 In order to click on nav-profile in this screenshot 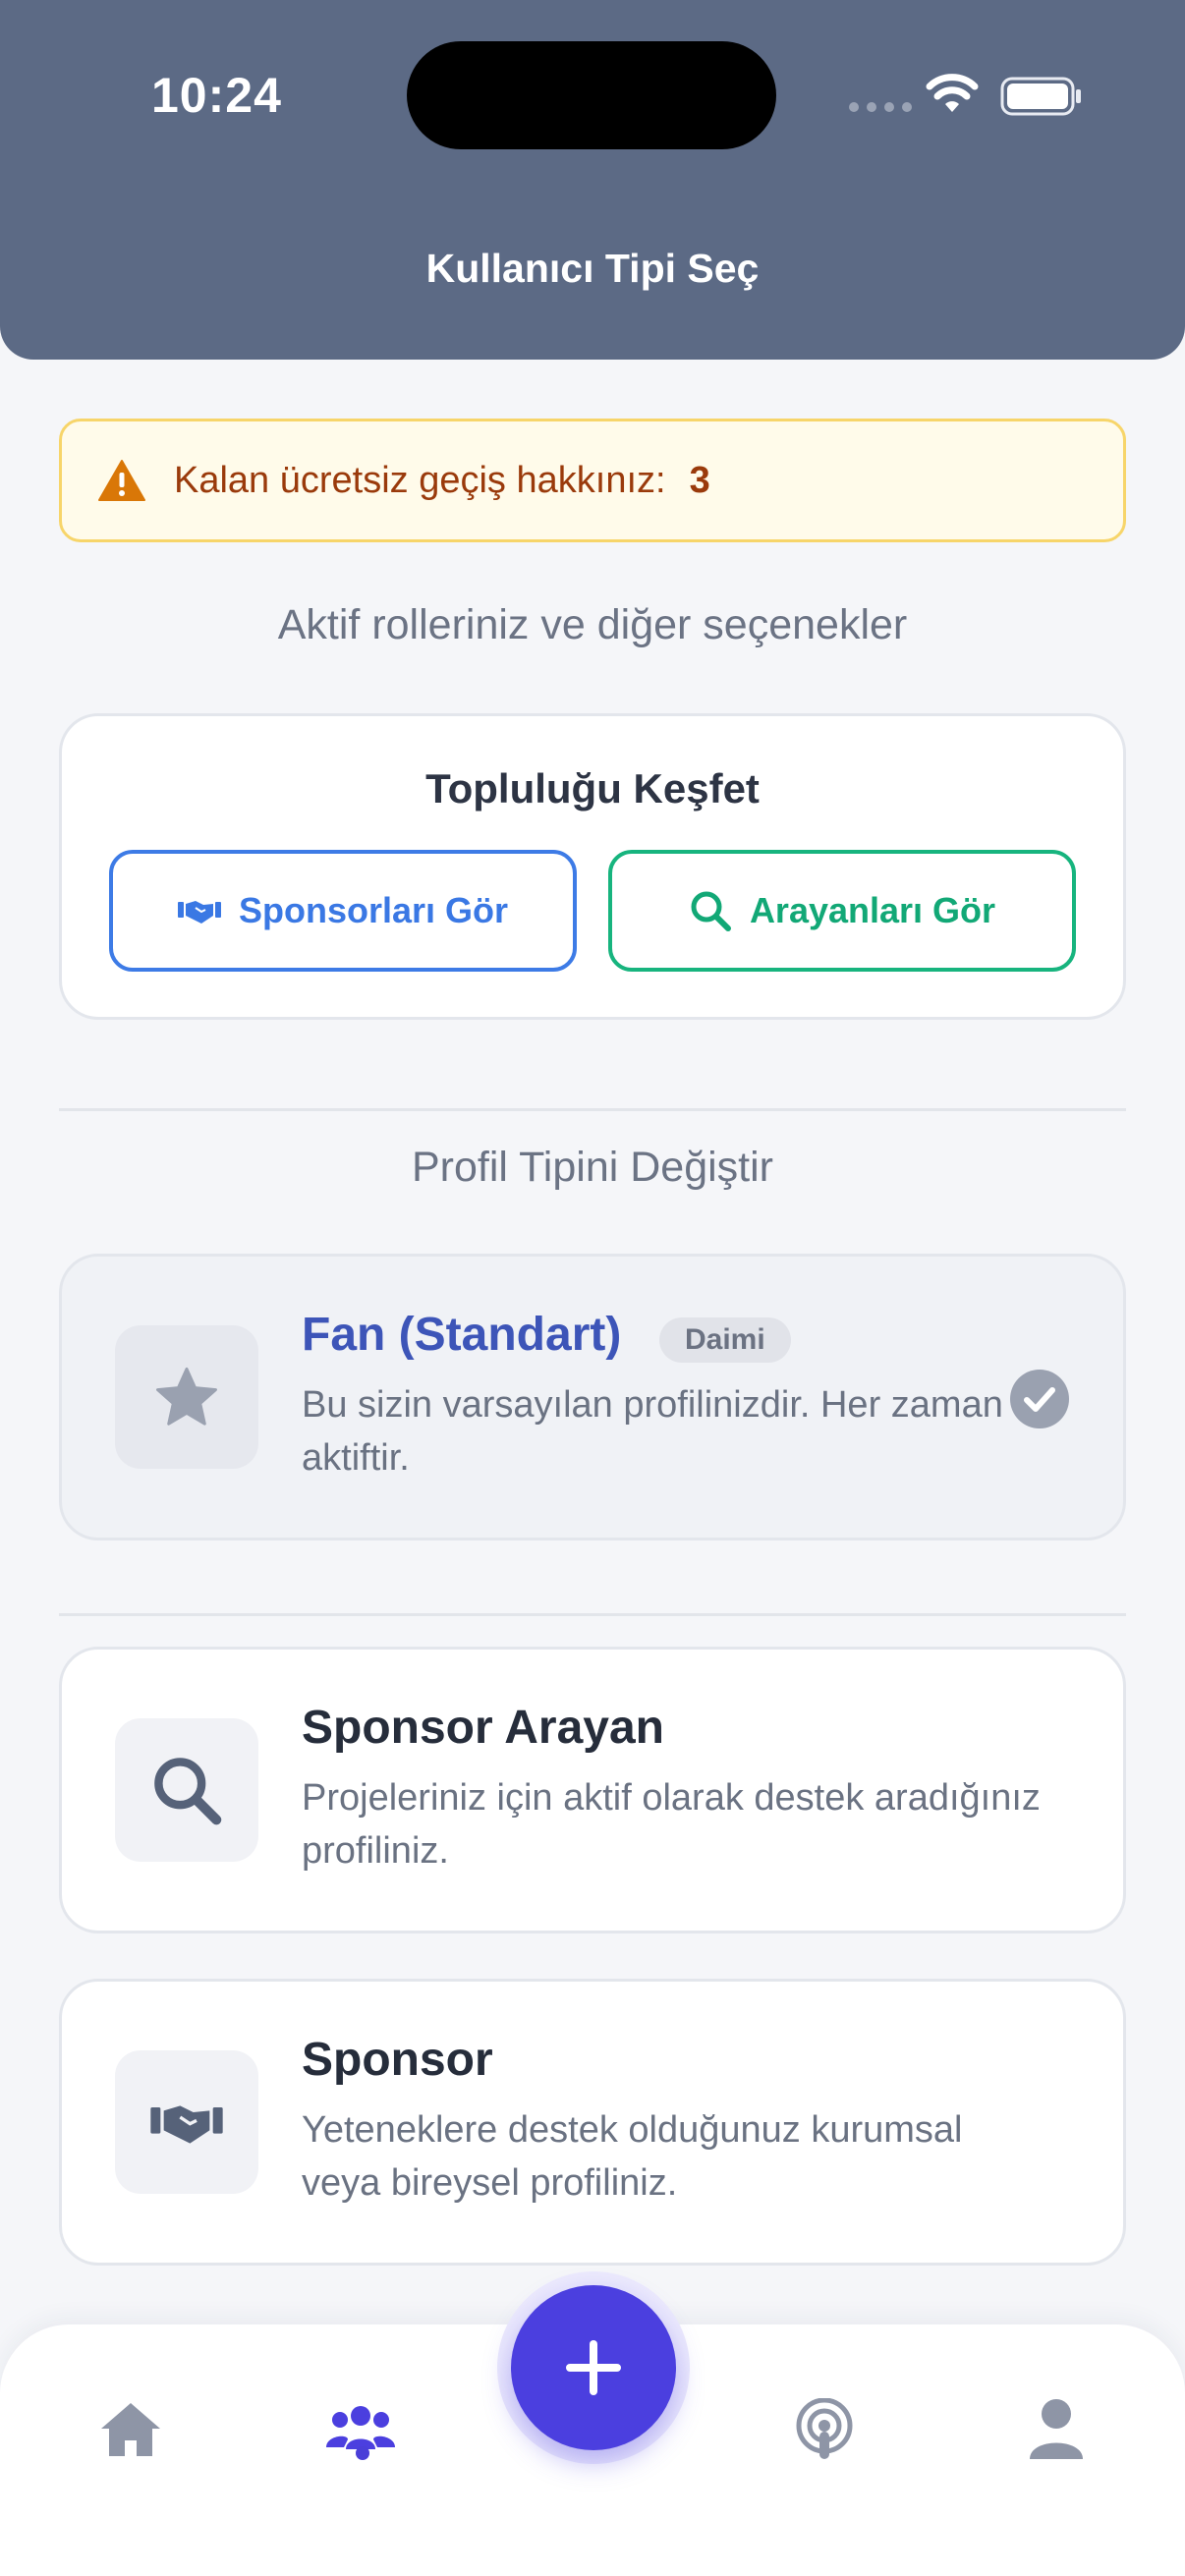, I will do `click(1056, 2429)`.